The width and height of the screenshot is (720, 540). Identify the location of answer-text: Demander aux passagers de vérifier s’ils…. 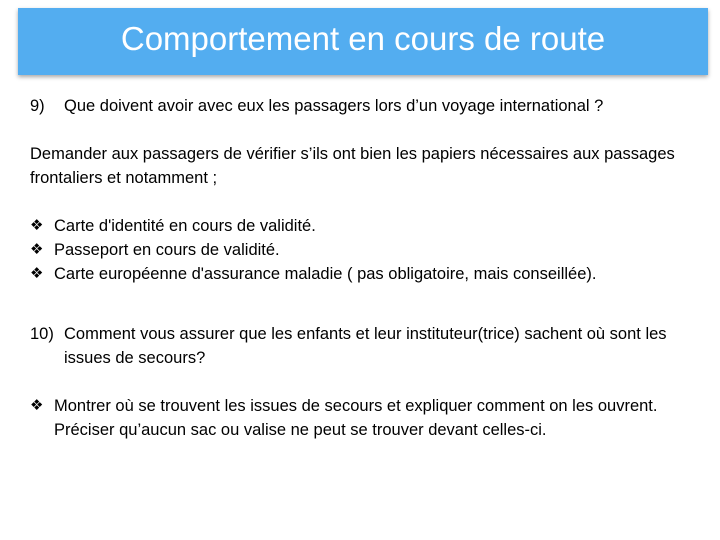
(352, 166).